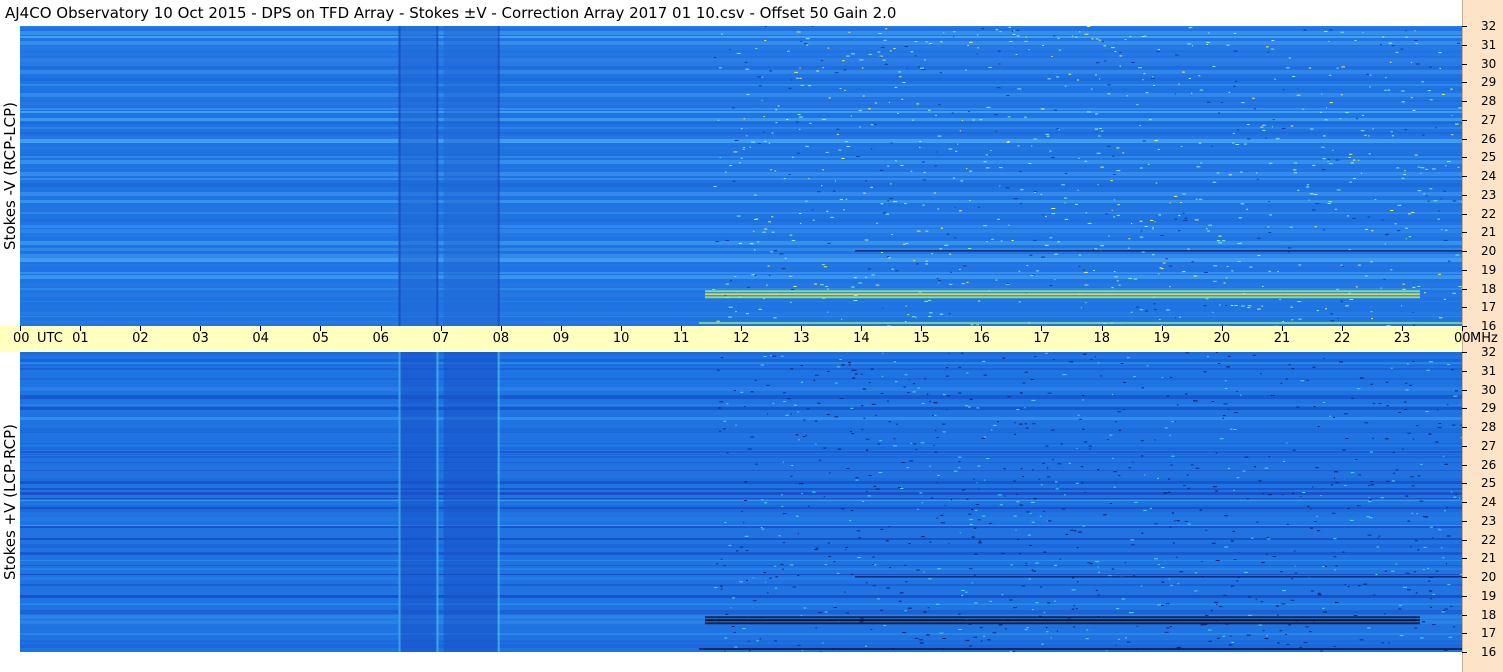  Describe the element at coordinates (802, 328) in the screenshot. I see `utc-tick-mark` at that location.